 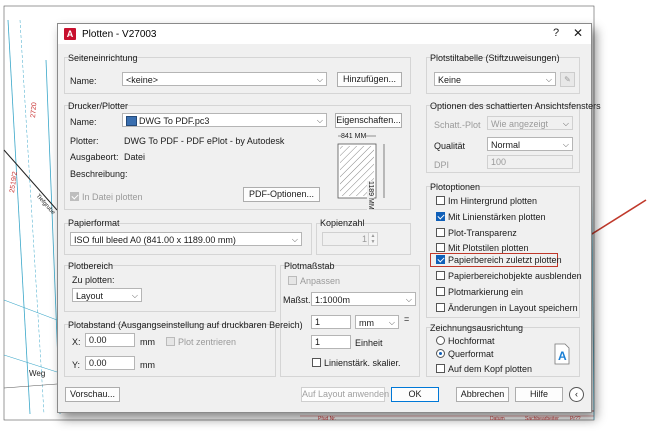 I want to click on portrait-label: Hochformat, so click(x=471, y=341).